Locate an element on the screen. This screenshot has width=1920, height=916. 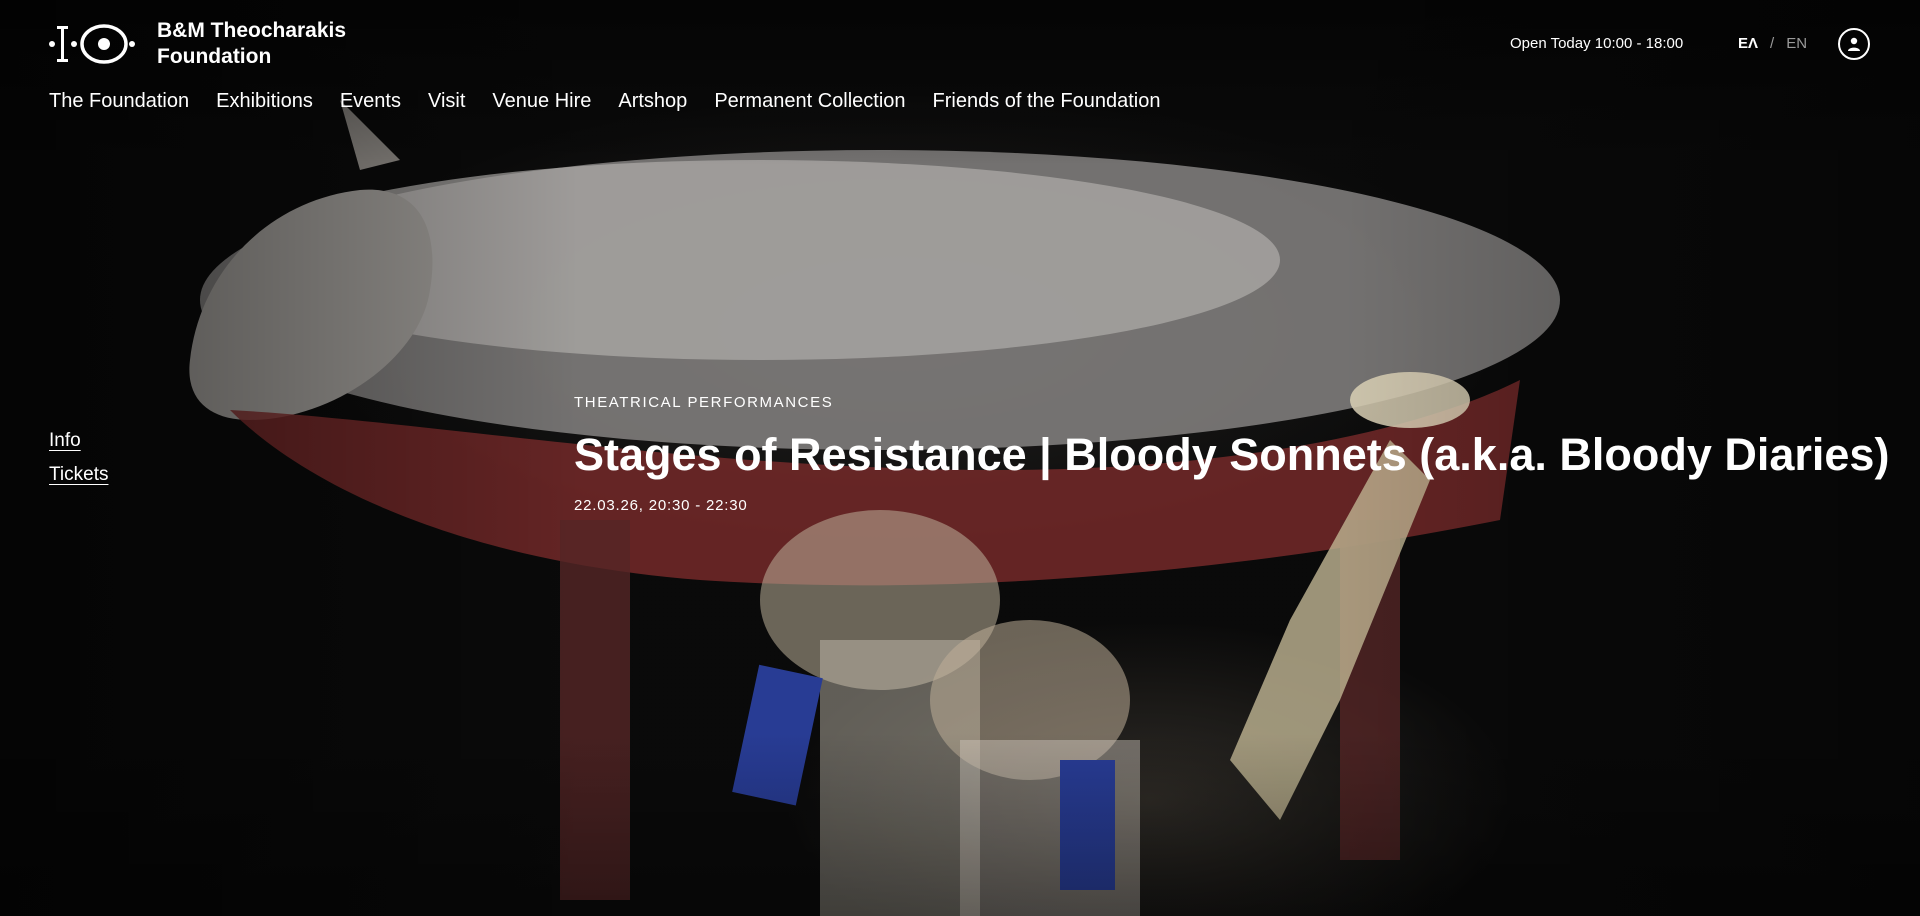
account-button is located at coordinates (1854, 44).